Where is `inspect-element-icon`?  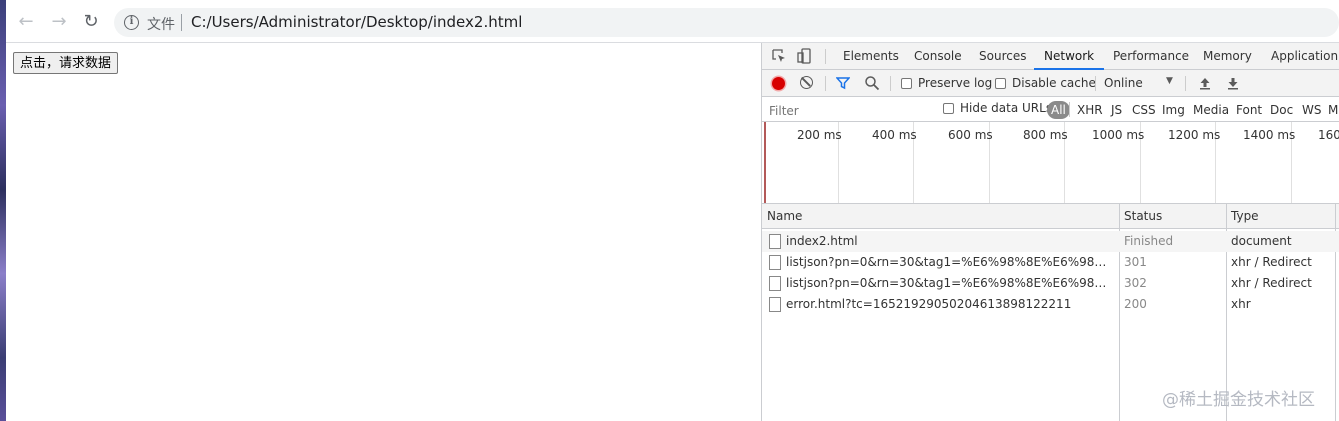
inspect-element-icon is located at coordinates (779, 56).